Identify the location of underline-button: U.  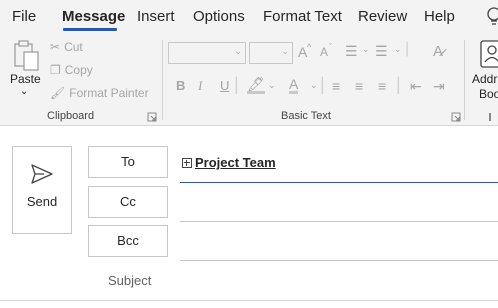
(224, 85).